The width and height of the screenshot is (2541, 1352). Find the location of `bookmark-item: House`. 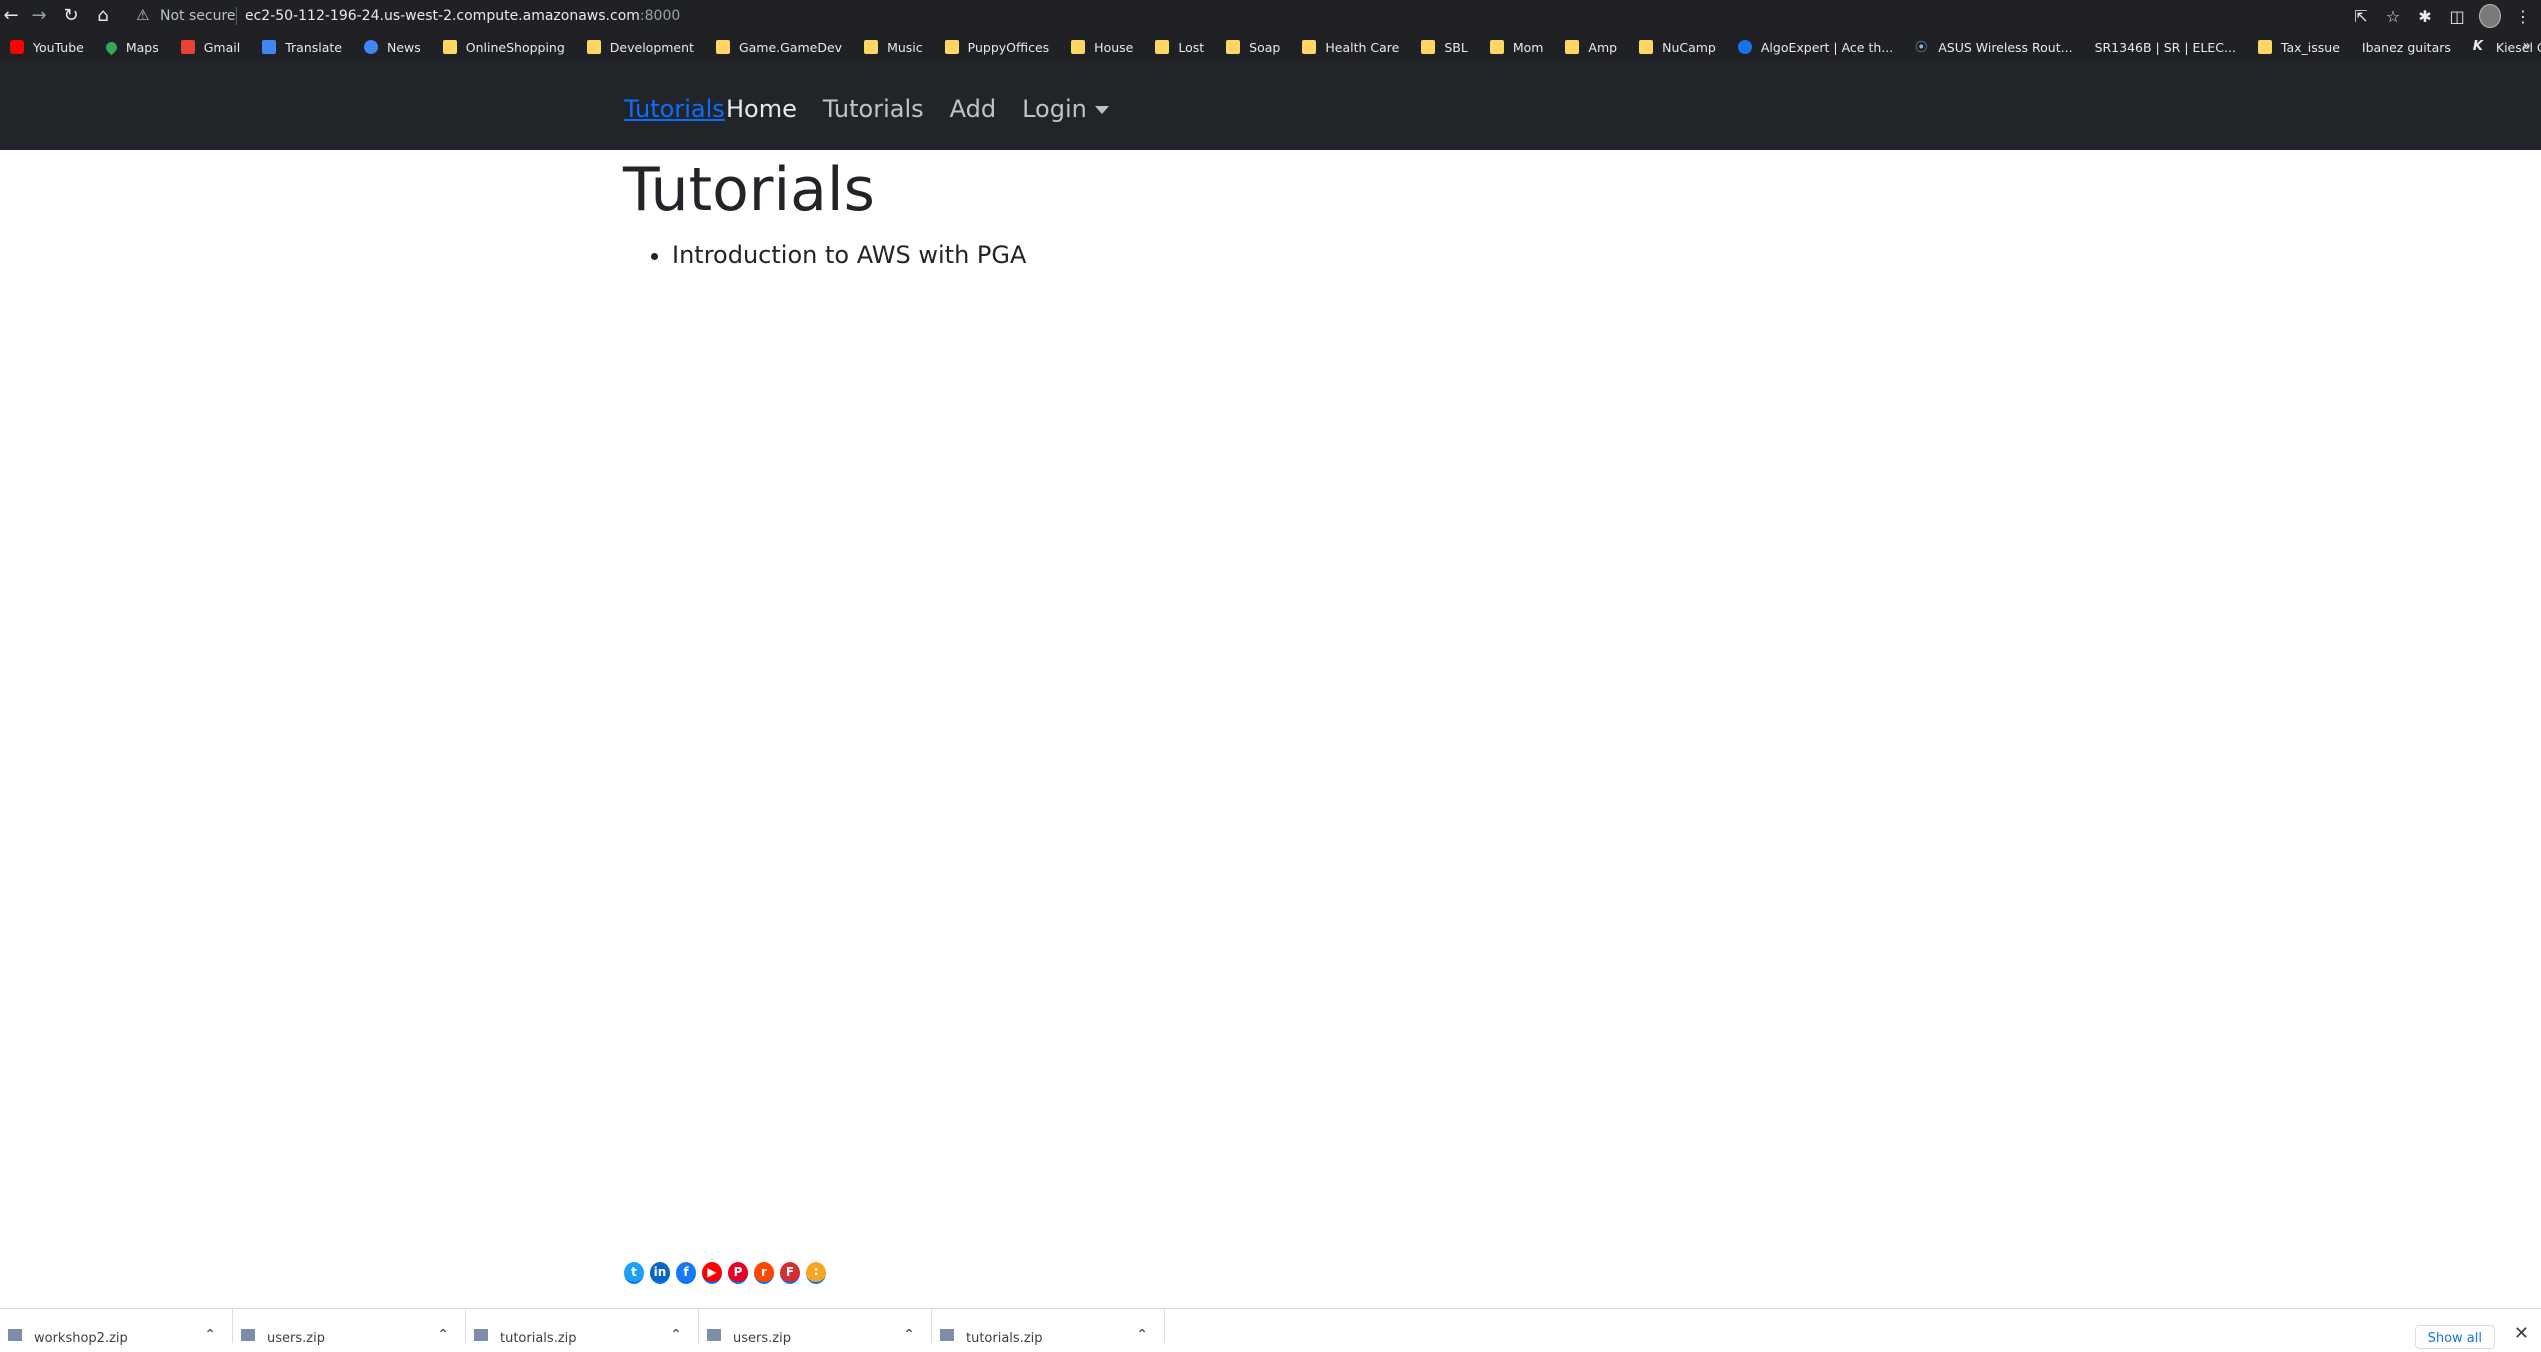

bookmark-item: House is located at coordinates (1102, 47).